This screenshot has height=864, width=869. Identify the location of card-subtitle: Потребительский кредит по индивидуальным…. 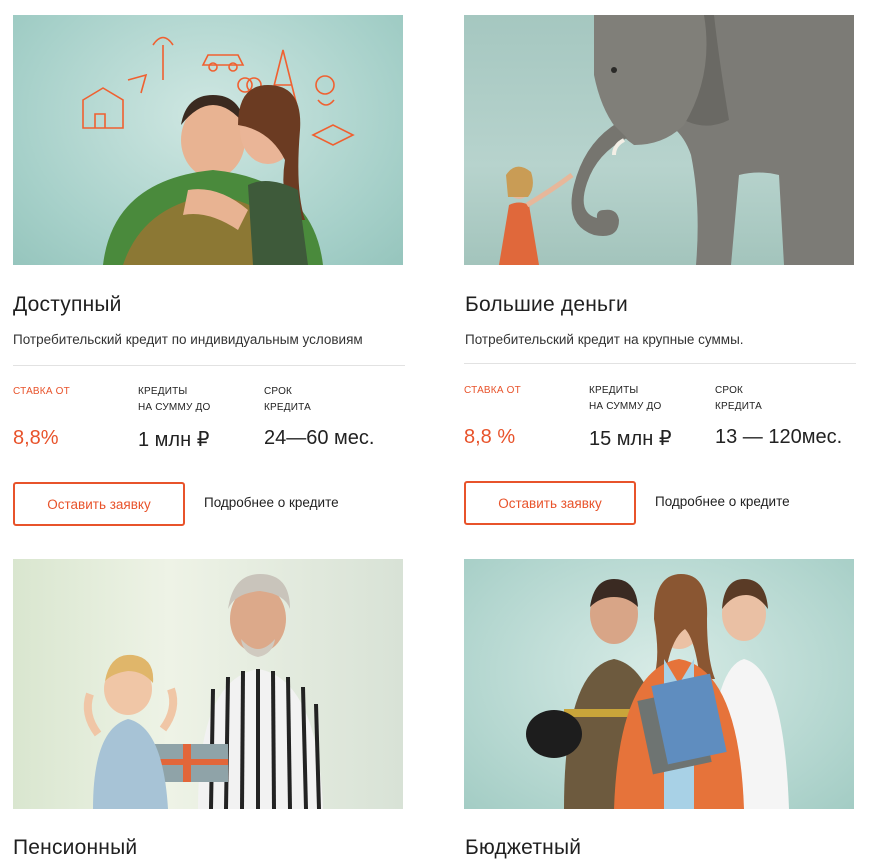
(188, 339).